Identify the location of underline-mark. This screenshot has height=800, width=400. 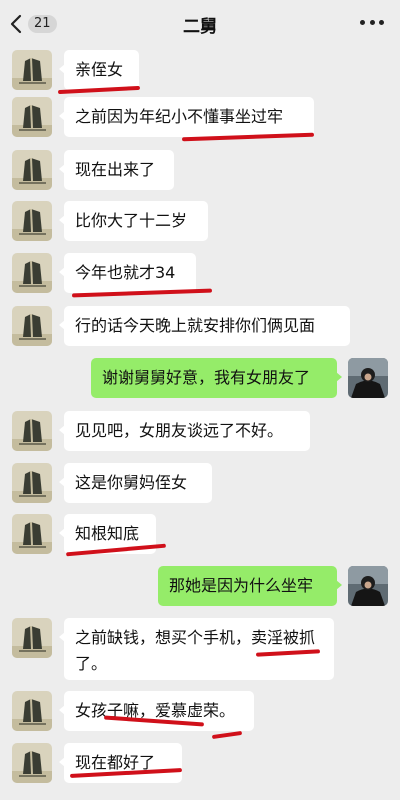
(227, 735).